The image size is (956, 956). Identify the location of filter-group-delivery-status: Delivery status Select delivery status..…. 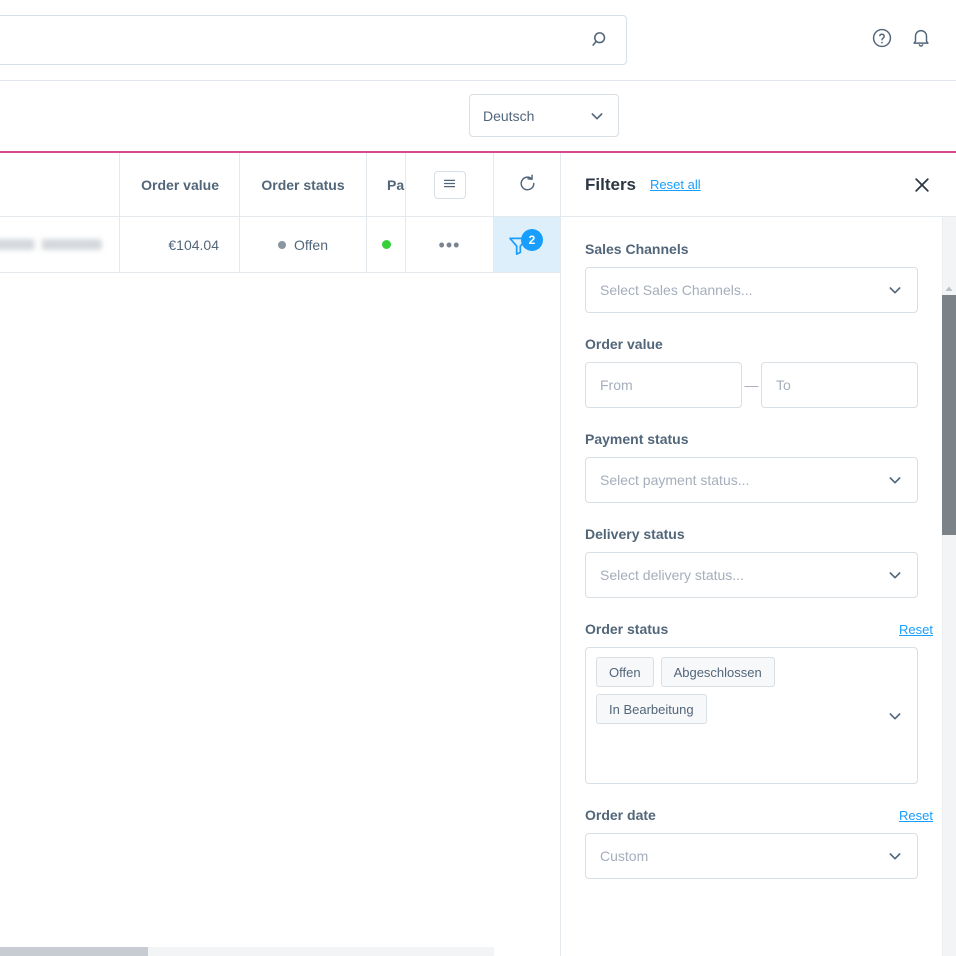
(759, 562).